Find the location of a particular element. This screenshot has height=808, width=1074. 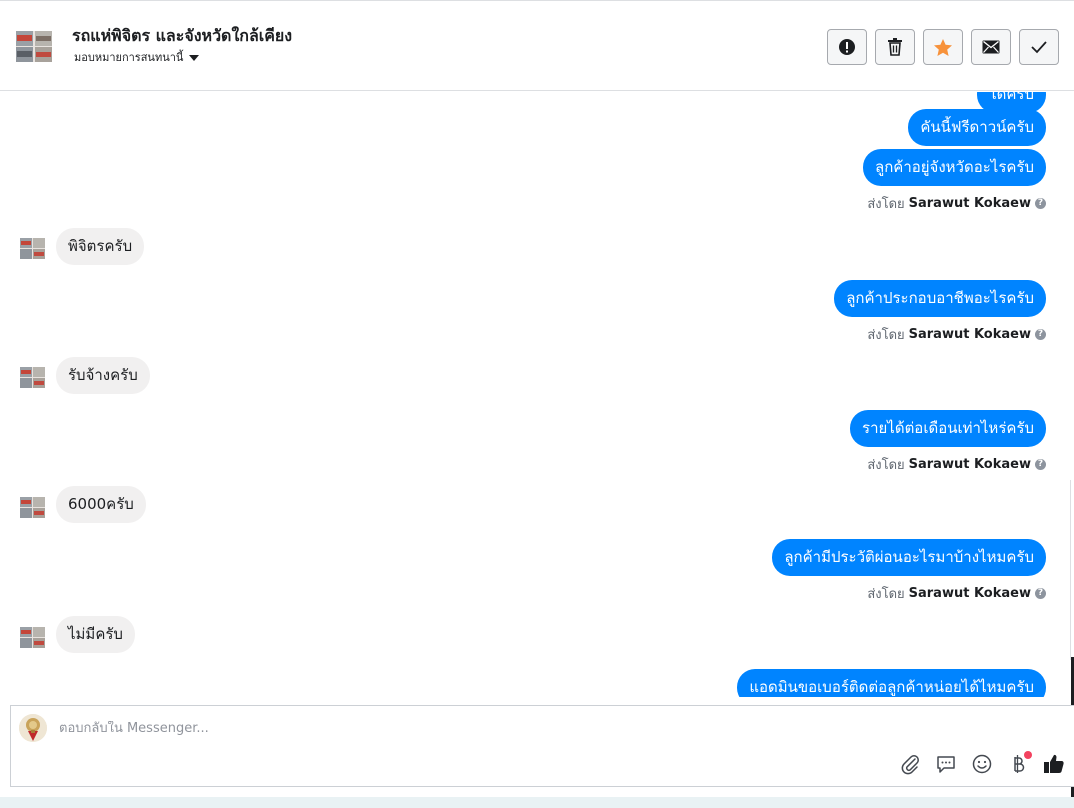

outgoing-message: ลูกค้าอยู่จังหวัดอะไรครับ is located at coordinates (954, 167).